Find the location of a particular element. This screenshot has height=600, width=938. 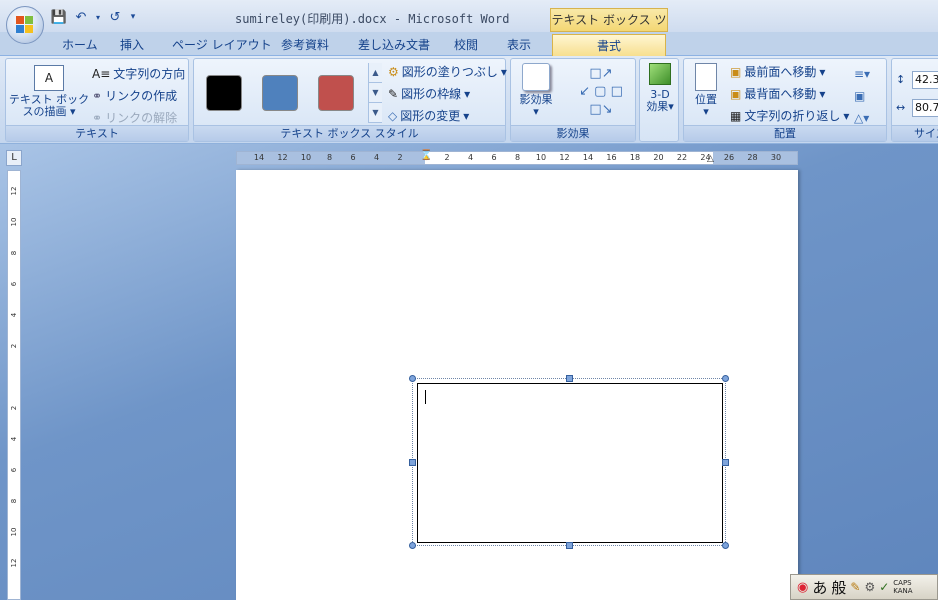

position-icon is located at coordinates (706, 77).